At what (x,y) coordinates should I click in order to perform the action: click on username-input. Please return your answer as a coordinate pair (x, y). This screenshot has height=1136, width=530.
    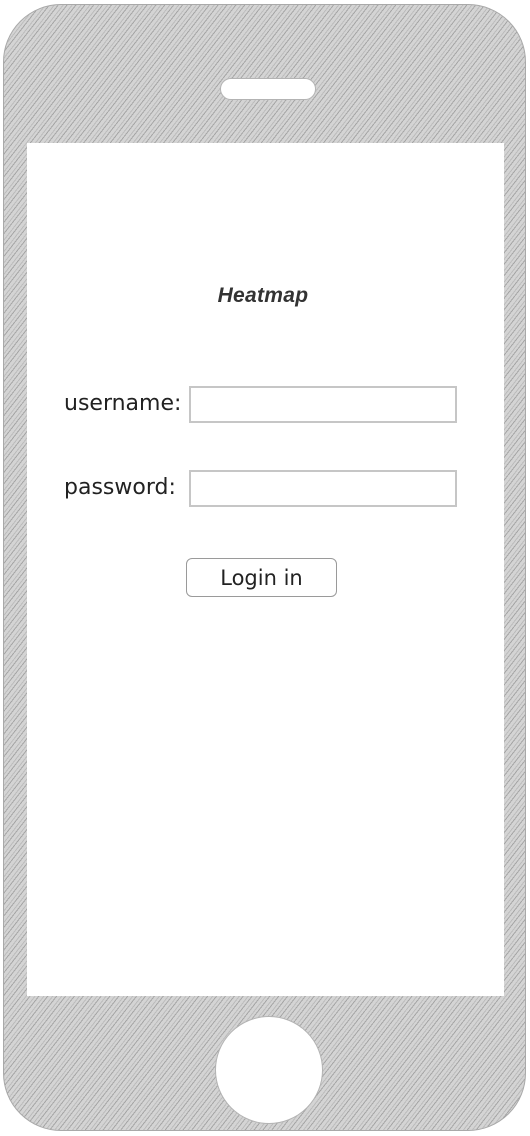
    Looking at the image, I should click on (323, 404).